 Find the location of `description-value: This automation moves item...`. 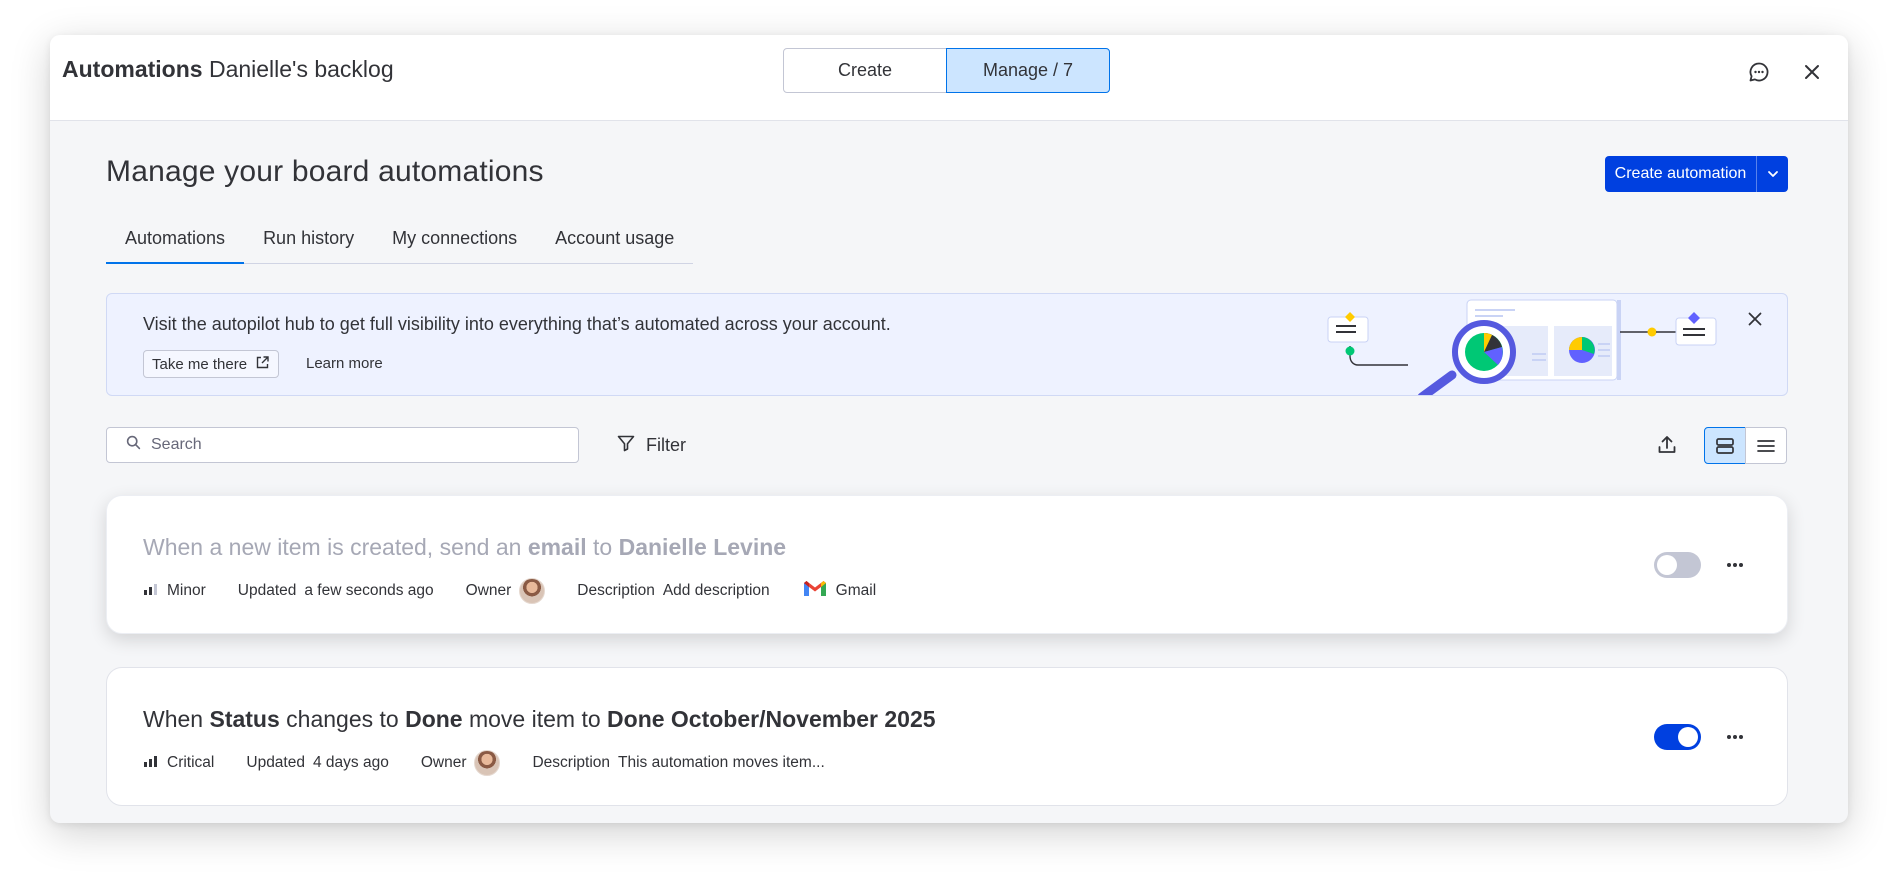

description-value: This automation moves item... is located at coordinates (721, 763).